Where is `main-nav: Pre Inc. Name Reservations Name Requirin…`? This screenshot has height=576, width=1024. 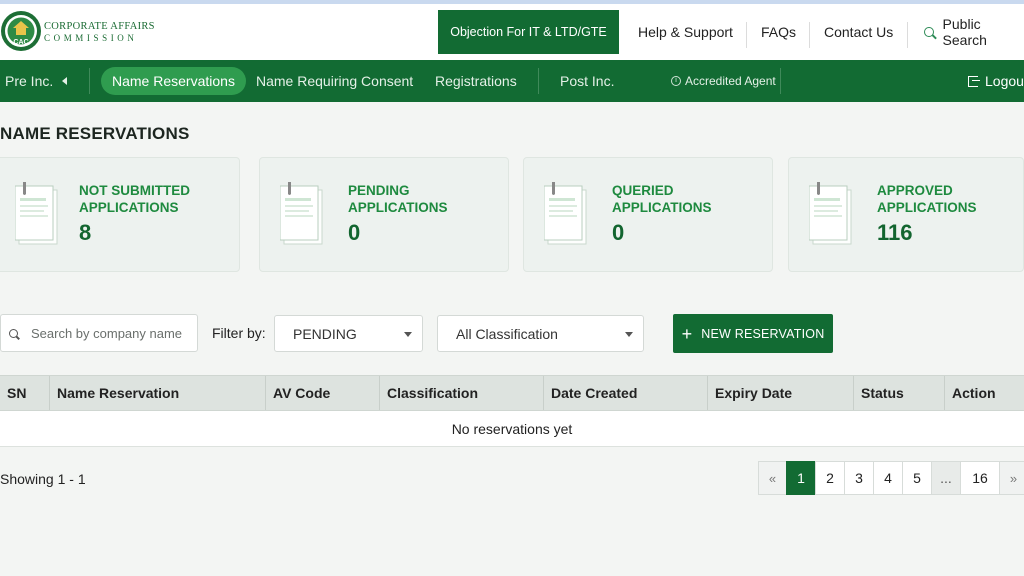
main-nav: Pre Inc. Name Reservations Name Requirin… is located at coordinates (512, 81).